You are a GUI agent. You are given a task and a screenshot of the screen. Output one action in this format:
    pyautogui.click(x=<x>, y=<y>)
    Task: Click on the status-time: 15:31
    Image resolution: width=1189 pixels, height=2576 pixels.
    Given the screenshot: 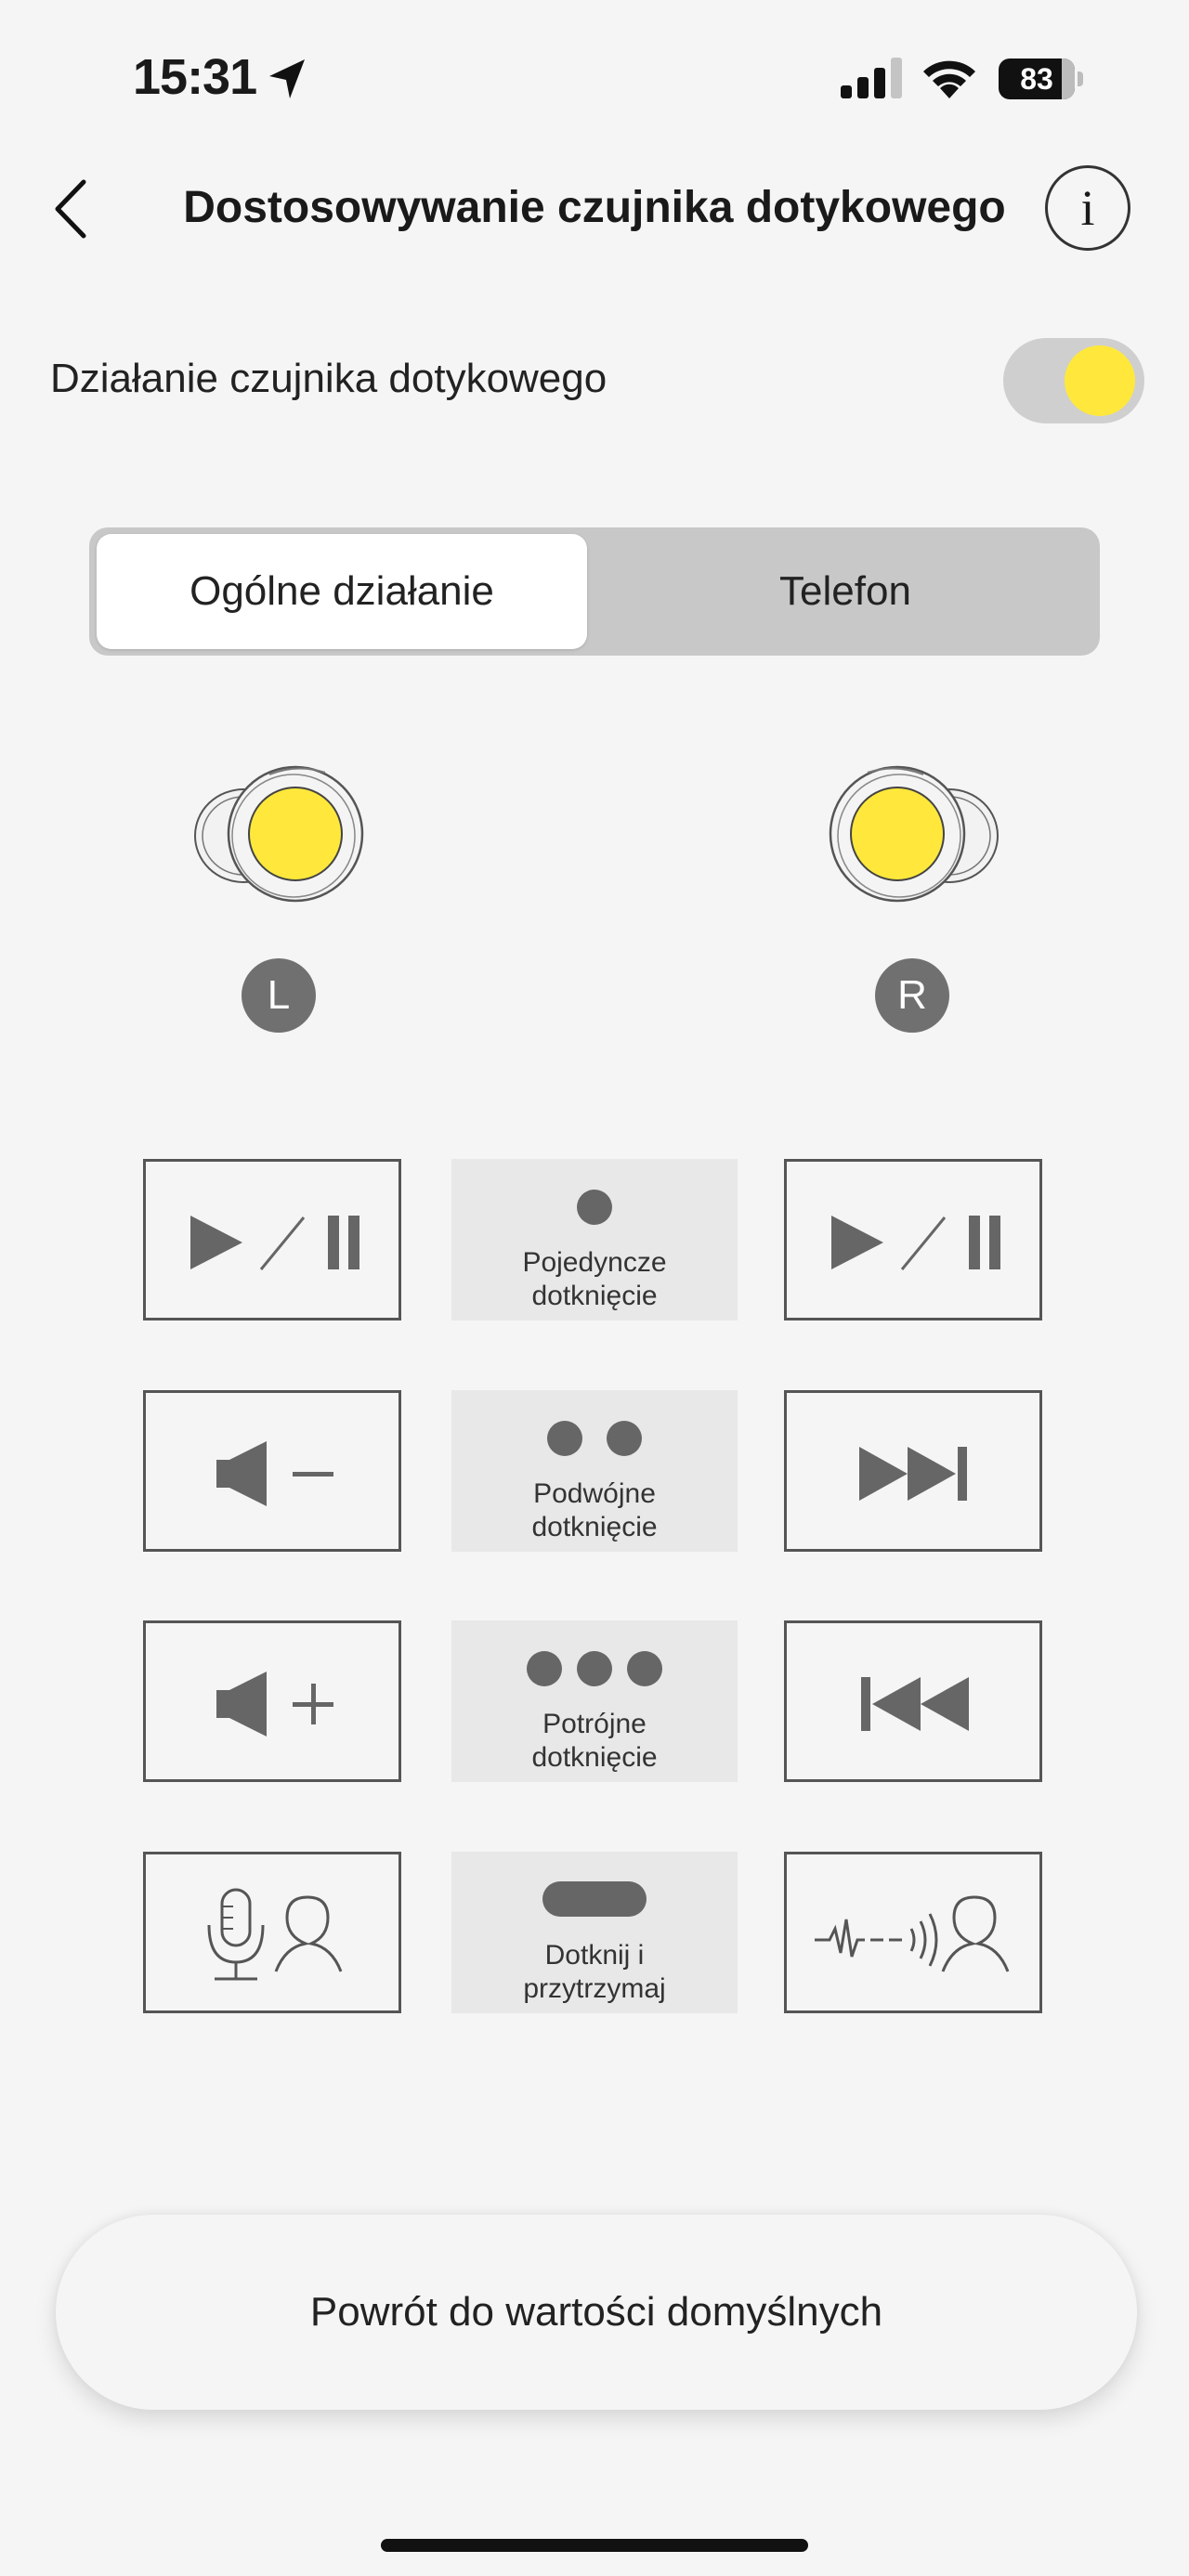 What is the action you would take?
    pyautogui.click(x=195, y=77)
    